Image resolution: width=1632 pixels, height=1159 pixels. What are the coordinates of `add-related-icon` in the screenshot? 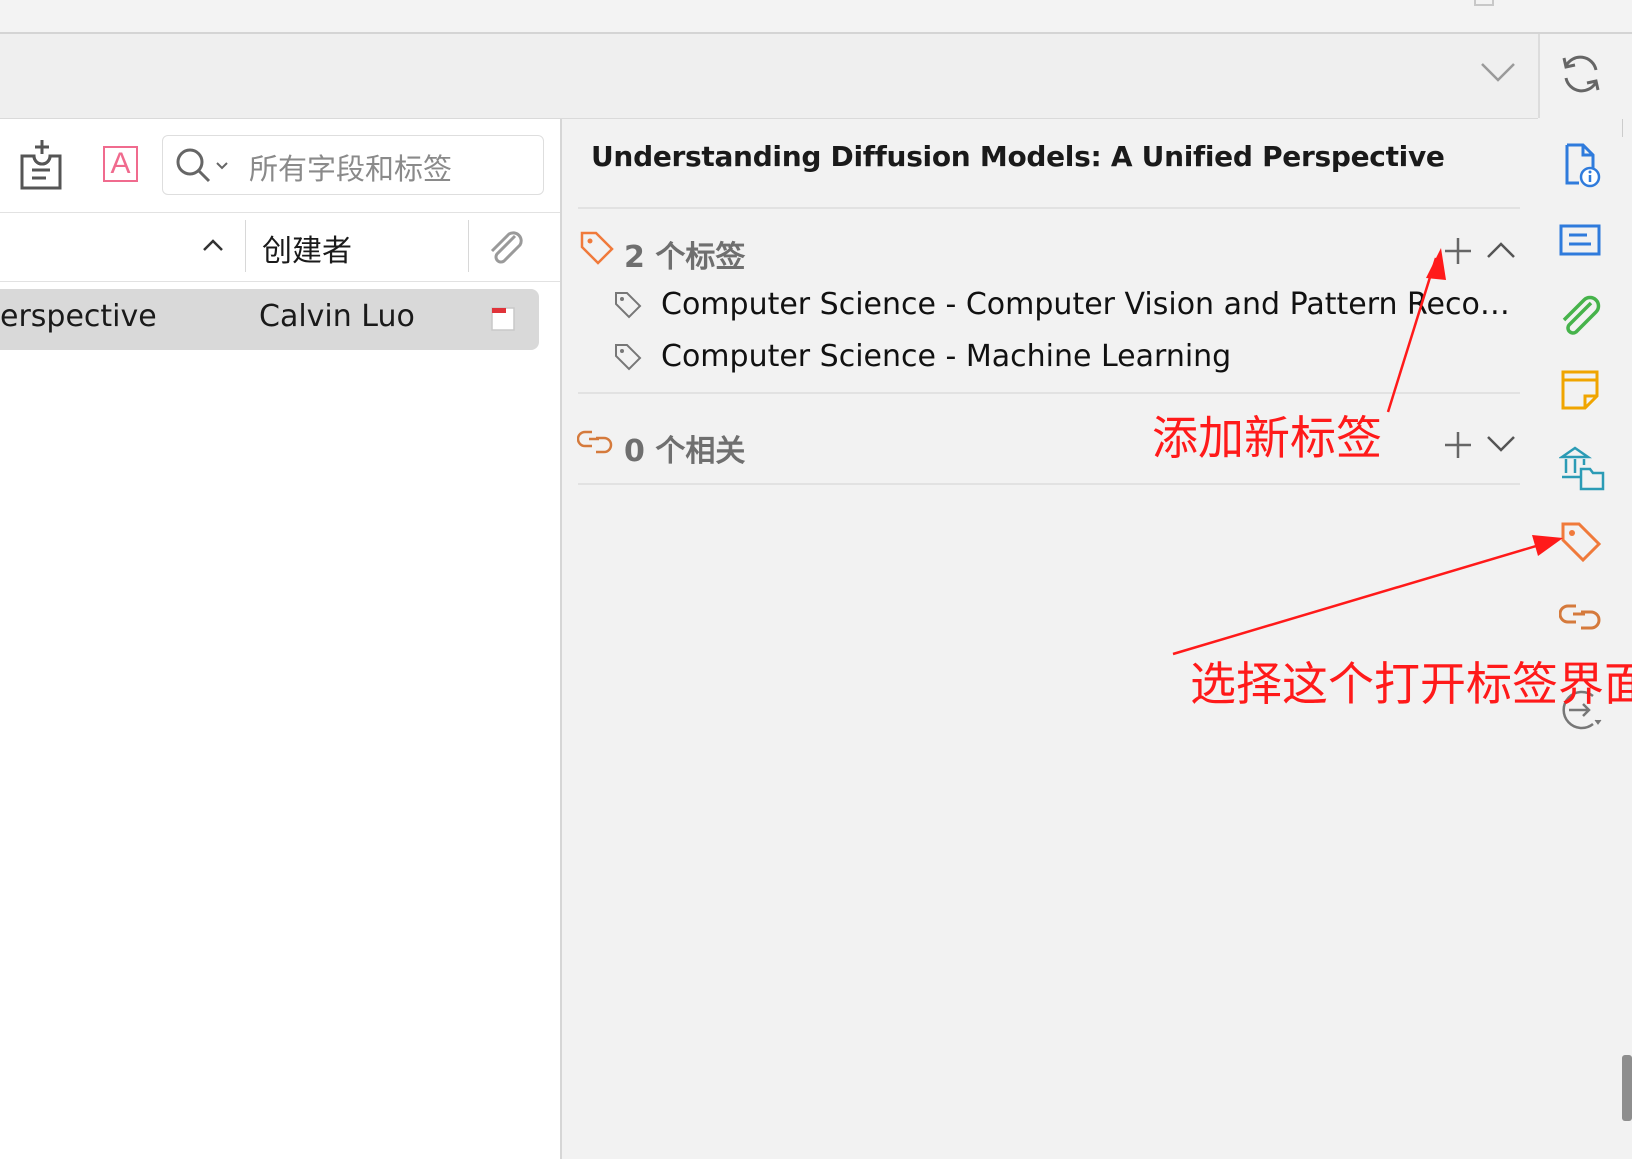 It's located at (1458, 445).